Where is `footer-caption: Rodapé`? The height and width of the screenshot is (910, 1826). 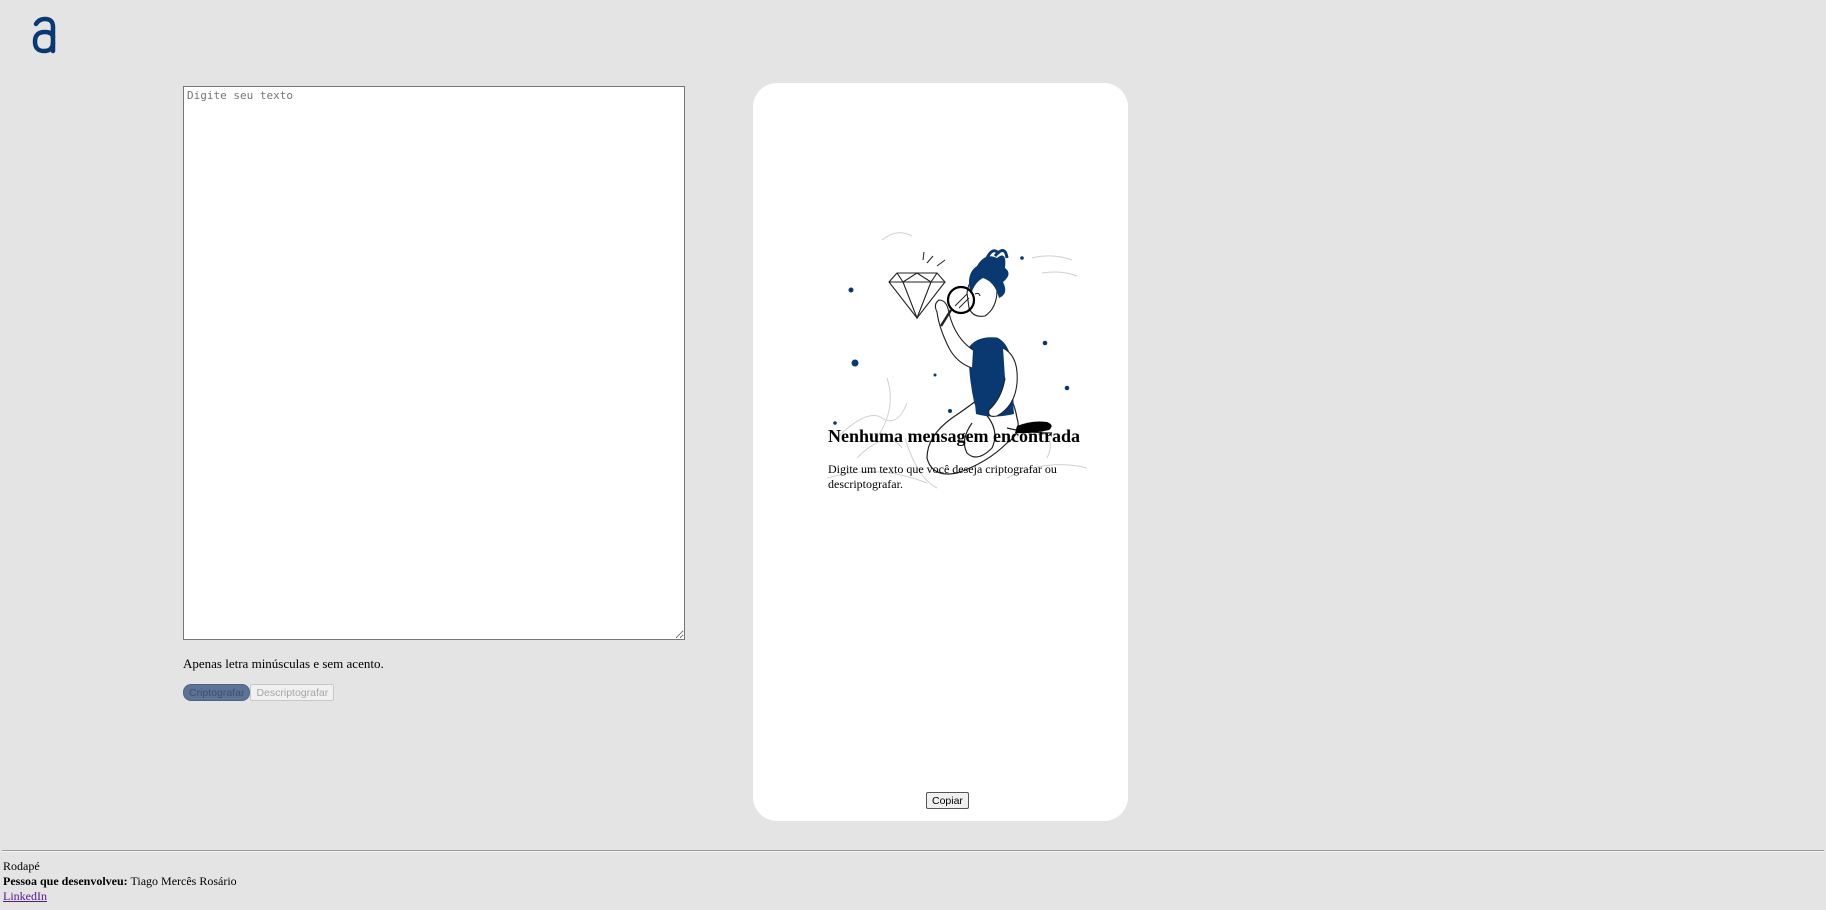 footer-caption: Rodapé is located at coordinates (21, 866).